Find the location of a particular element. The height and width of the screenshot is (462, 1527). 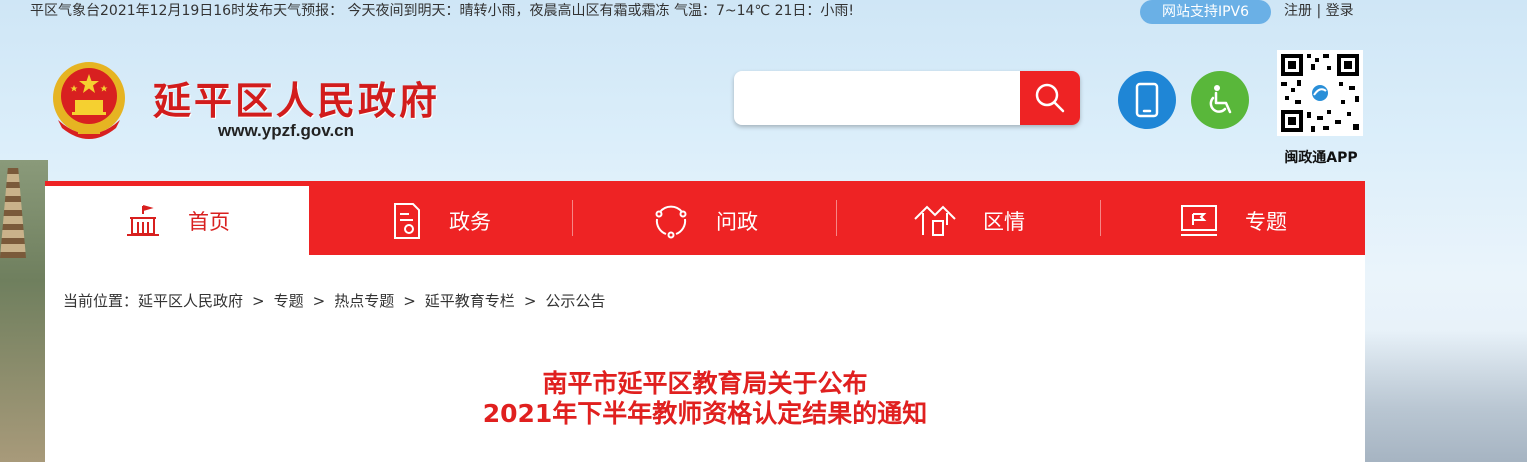

search-input is located at coordinates (877, 98).